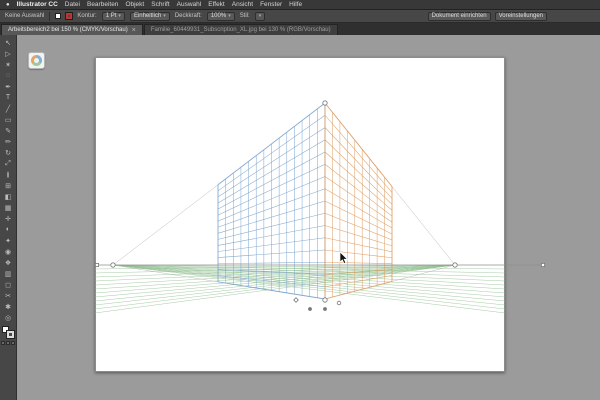 This screenshot has height=400, width=600. Describe the element at coordinates (8, 273) in the screenshot. I see `graph-tool-icon: ▥` at that location.